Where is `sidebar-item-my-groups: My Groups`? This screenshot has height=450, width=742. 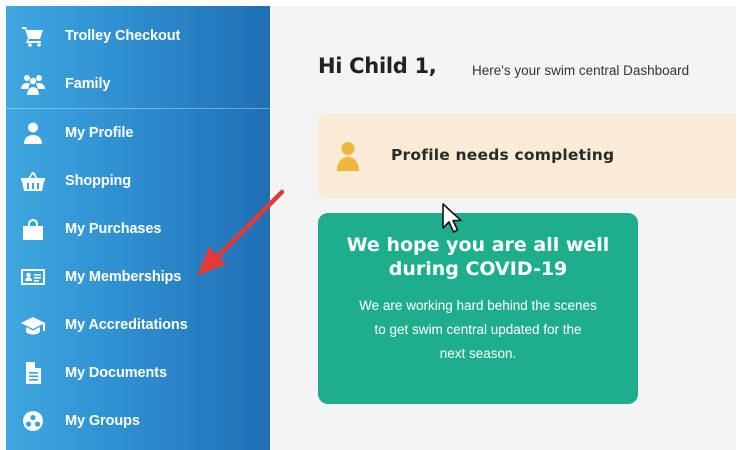 sidebar-item-my-groups: My Groups is located at coordinates (138, 421).